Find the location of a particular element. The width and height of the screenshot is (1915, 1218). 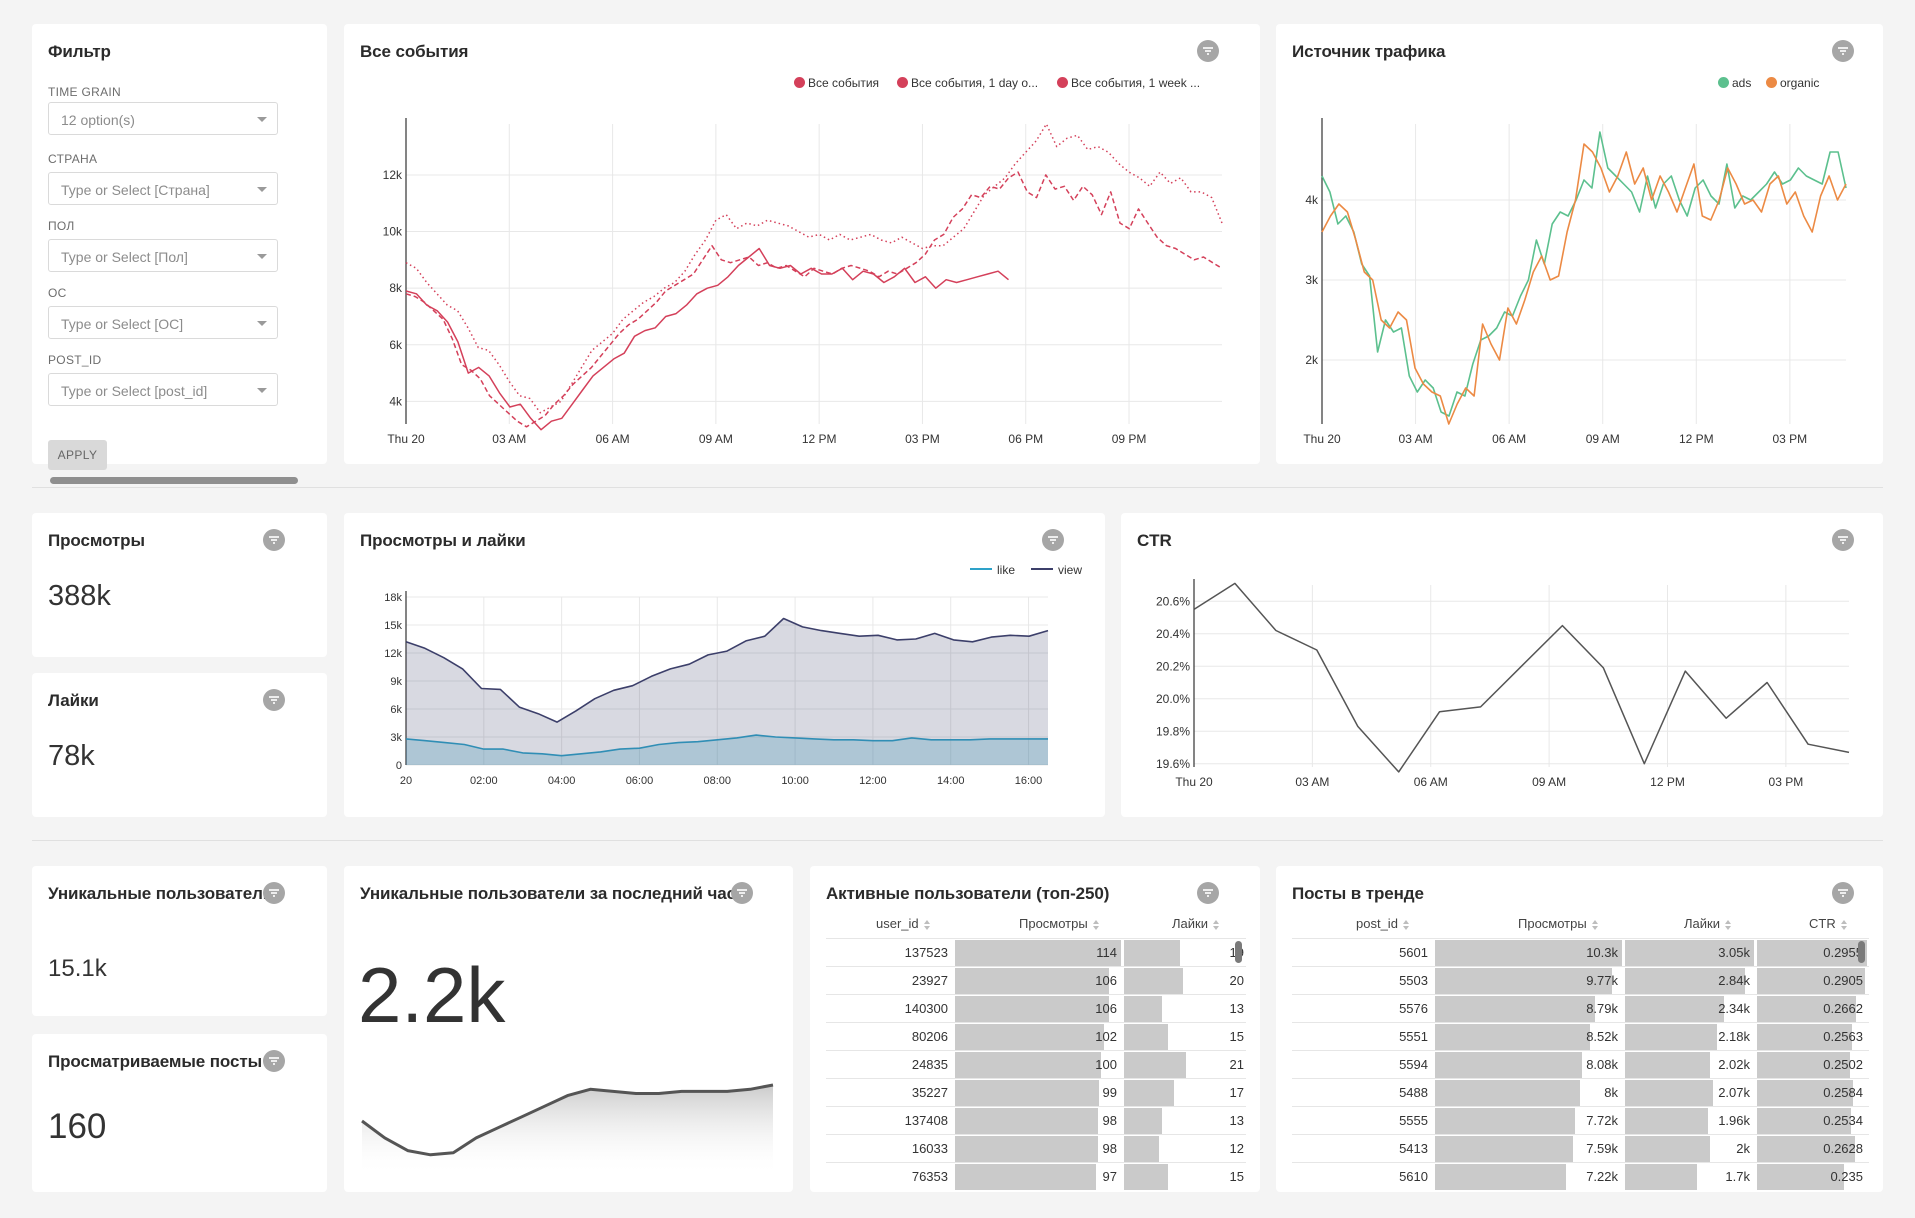

row-divider is located at coordinates (957, 487).